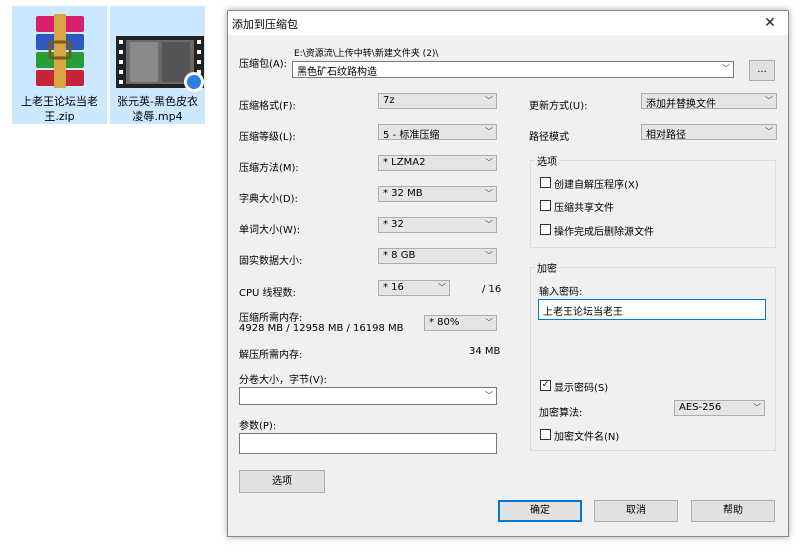  What do you see at coordinates (709, 132) in the screenshot?
I see `pathmode-select: 相对路径 ﹀` at bounding box center [709, 132].